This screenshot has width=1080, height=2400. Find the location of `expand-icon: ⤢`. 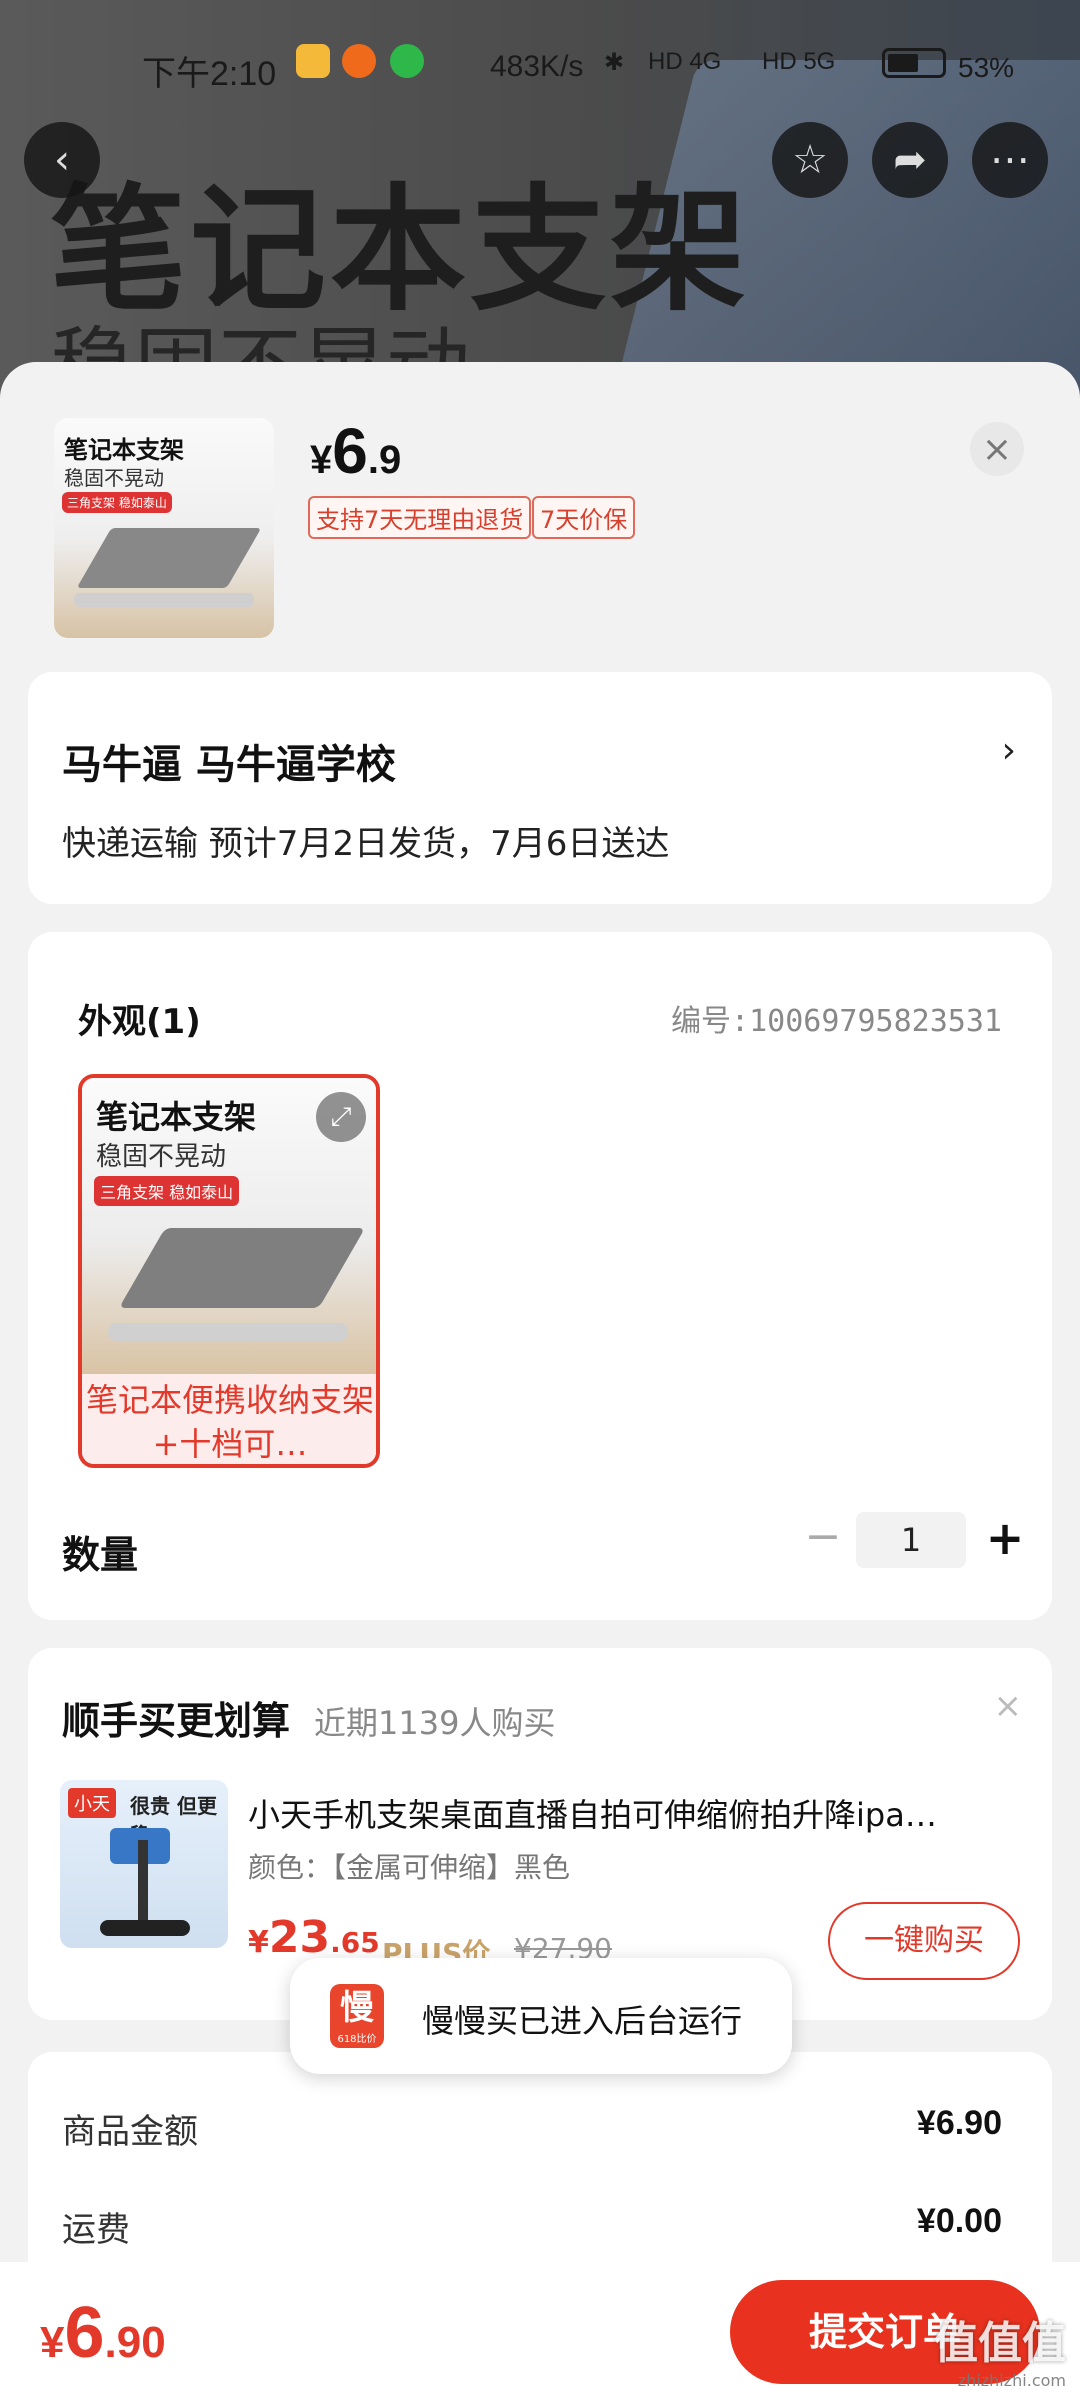

expand-icon: ⤢ is located at coordinates (341, 1117).